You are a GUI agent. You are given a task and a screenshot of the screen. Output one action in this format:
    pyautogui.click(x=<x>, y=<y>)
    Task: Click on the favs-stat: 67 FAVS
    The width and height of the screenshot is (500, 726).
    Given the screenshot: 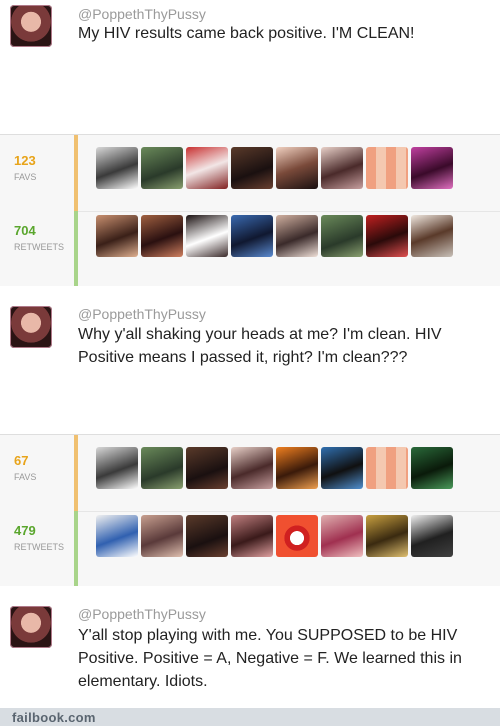 What is the action you would take?
    pyautogui.click(x=25, y=467)
    